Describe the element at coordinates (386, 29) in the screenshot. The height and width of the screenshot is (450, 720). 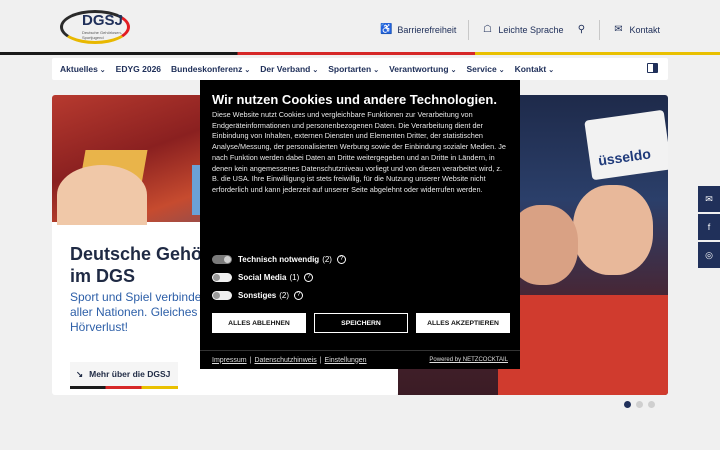
I see `accessibility-icon: ♿` at that location.